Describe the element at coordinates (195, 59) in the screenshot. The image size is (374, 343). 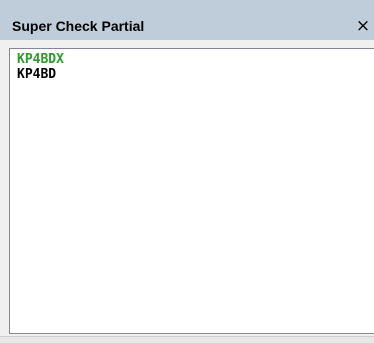
I see `list-item: KP4BDX` at that location.